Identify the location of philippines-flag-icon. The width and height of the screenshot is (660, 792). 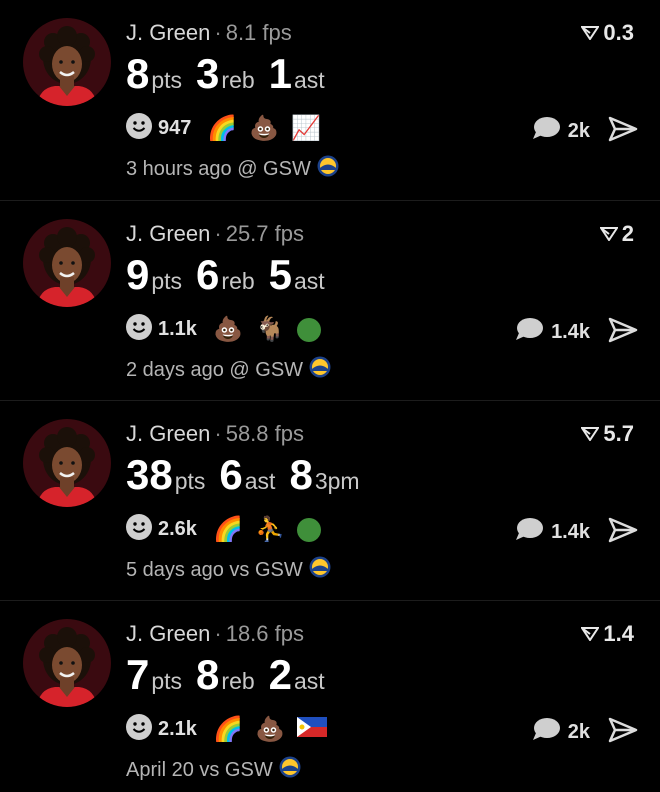
(311, 729).